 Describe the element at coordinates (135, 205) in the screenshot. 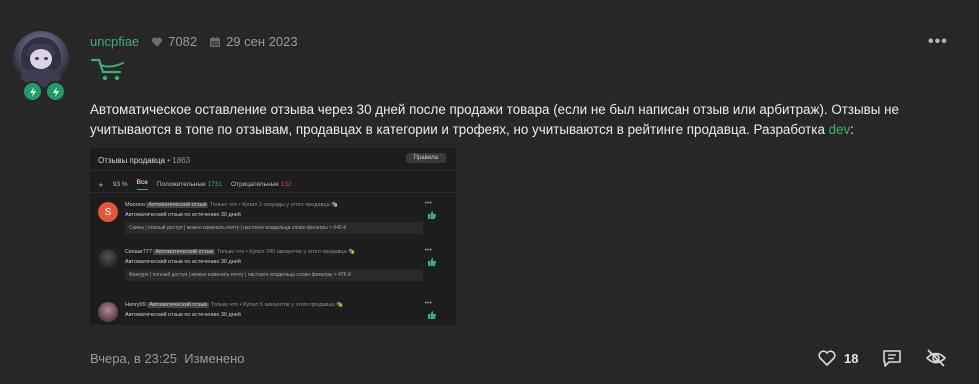

I see `review-author: Mooooo` at that location.